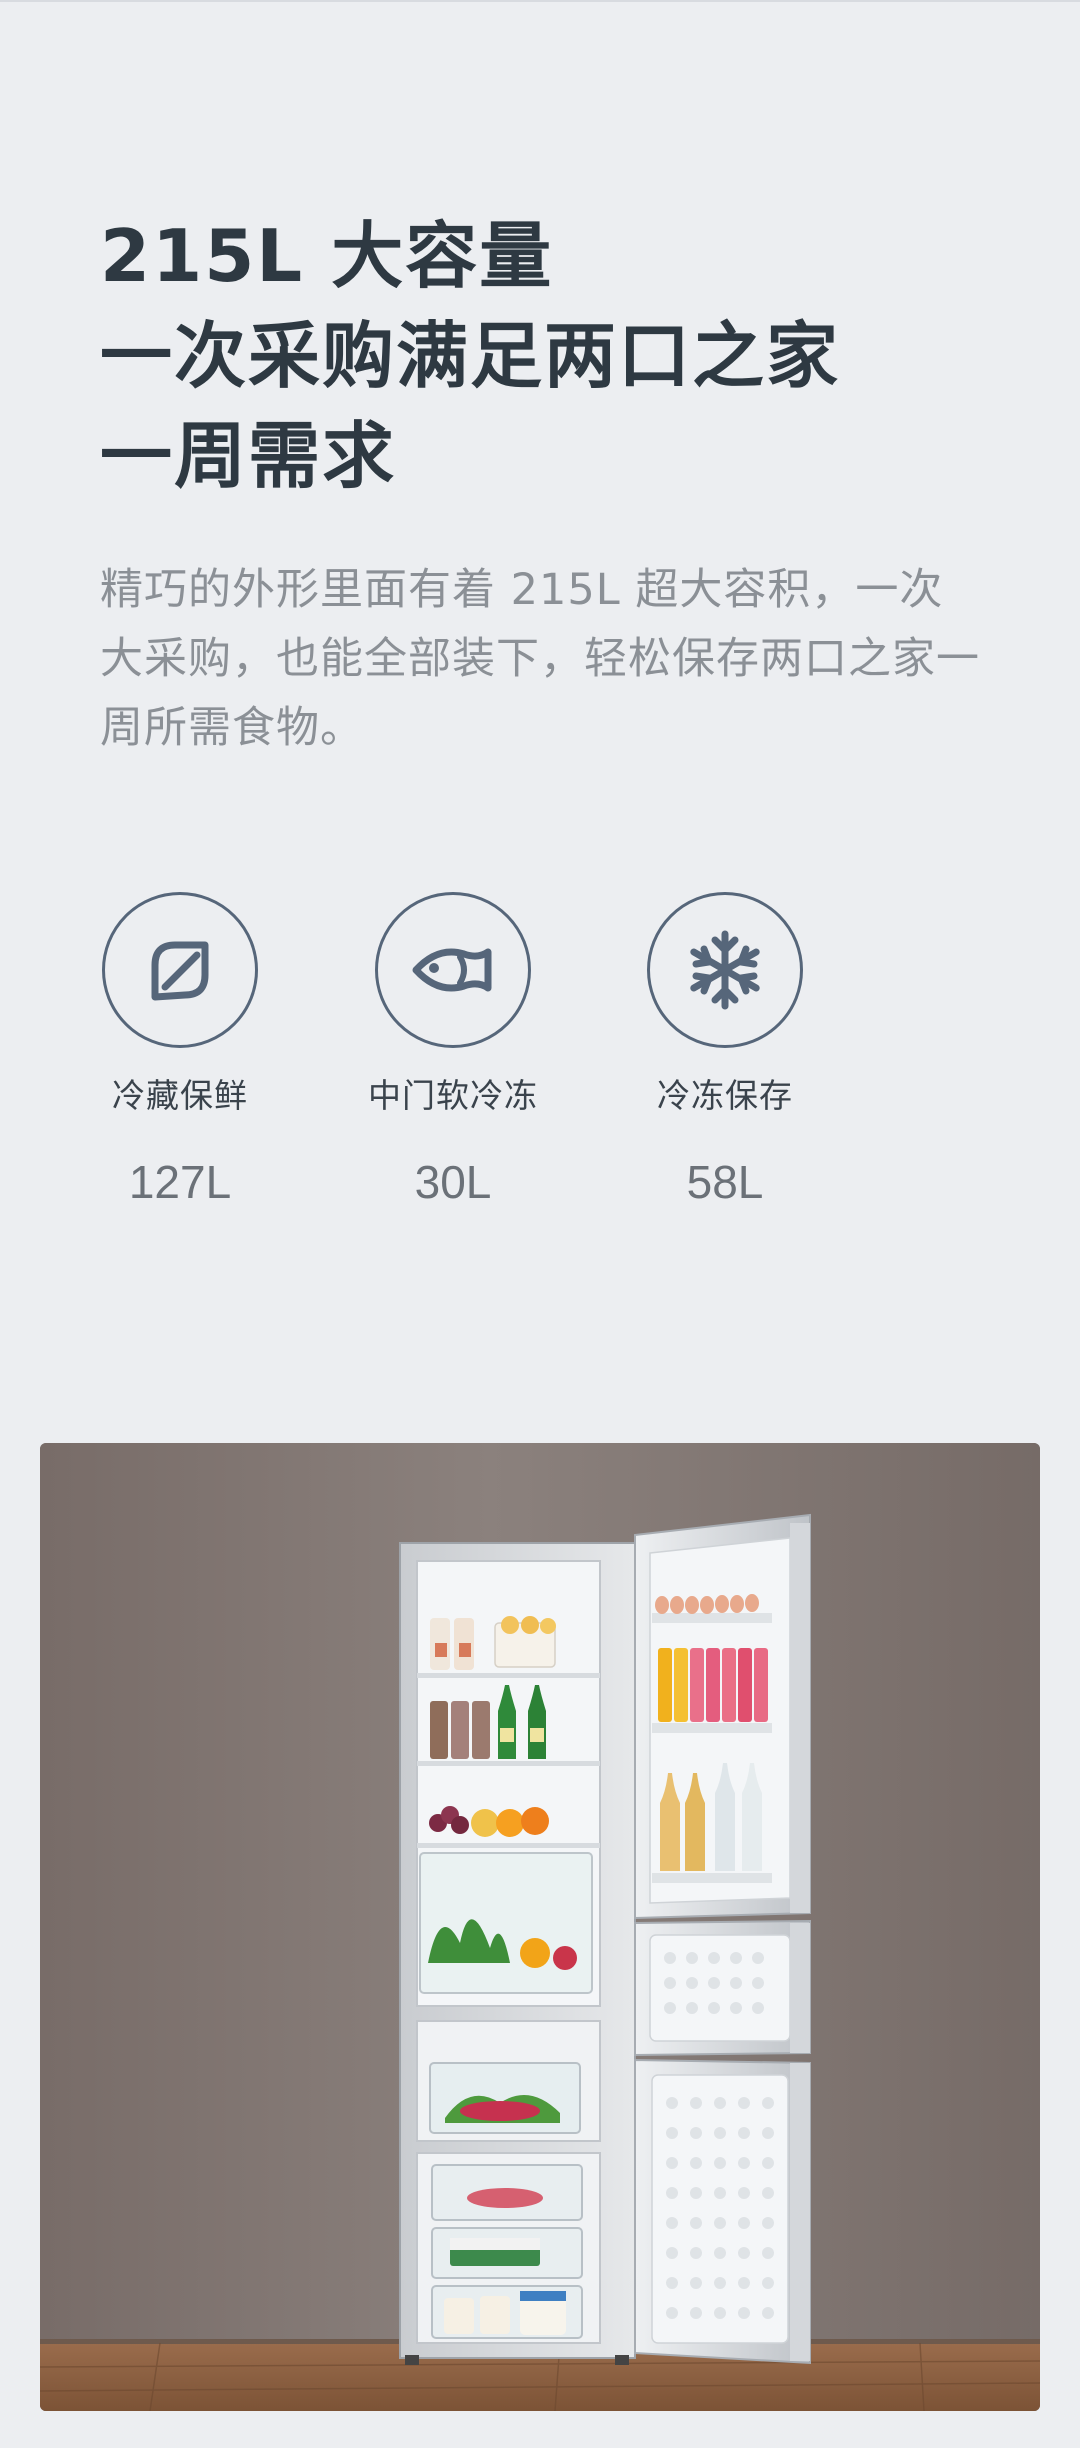 The image size is (1080, 2448). Describe the element at coordinates (453, 1095) in the screenshot. I see `feature-label: 中门软冷冻` at that location.